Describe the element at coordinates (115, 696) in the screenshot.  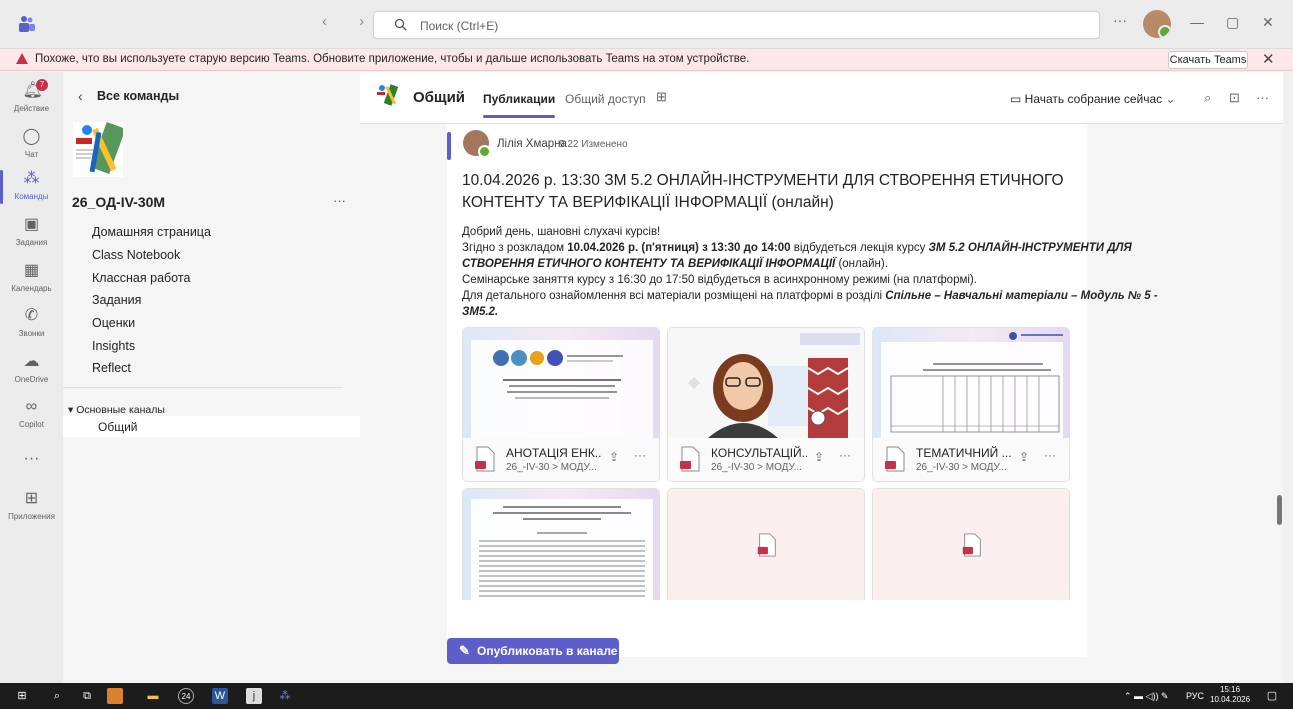
I see `app-icon` at that location.